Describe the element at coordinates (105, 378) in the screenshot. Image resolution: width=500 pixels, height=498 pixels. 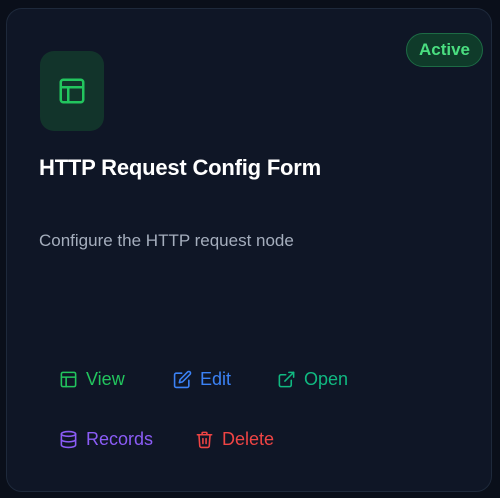
I see `view-label: View` at that location.